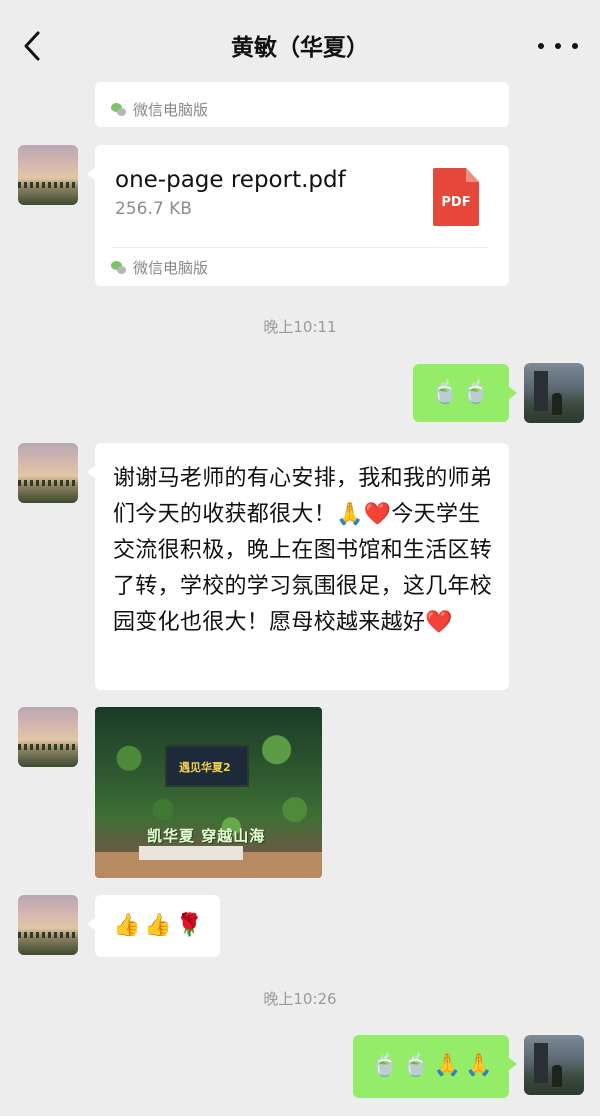 This screenshot has height=1116, width=600. I want to click on card-divider, so click(300, 247).